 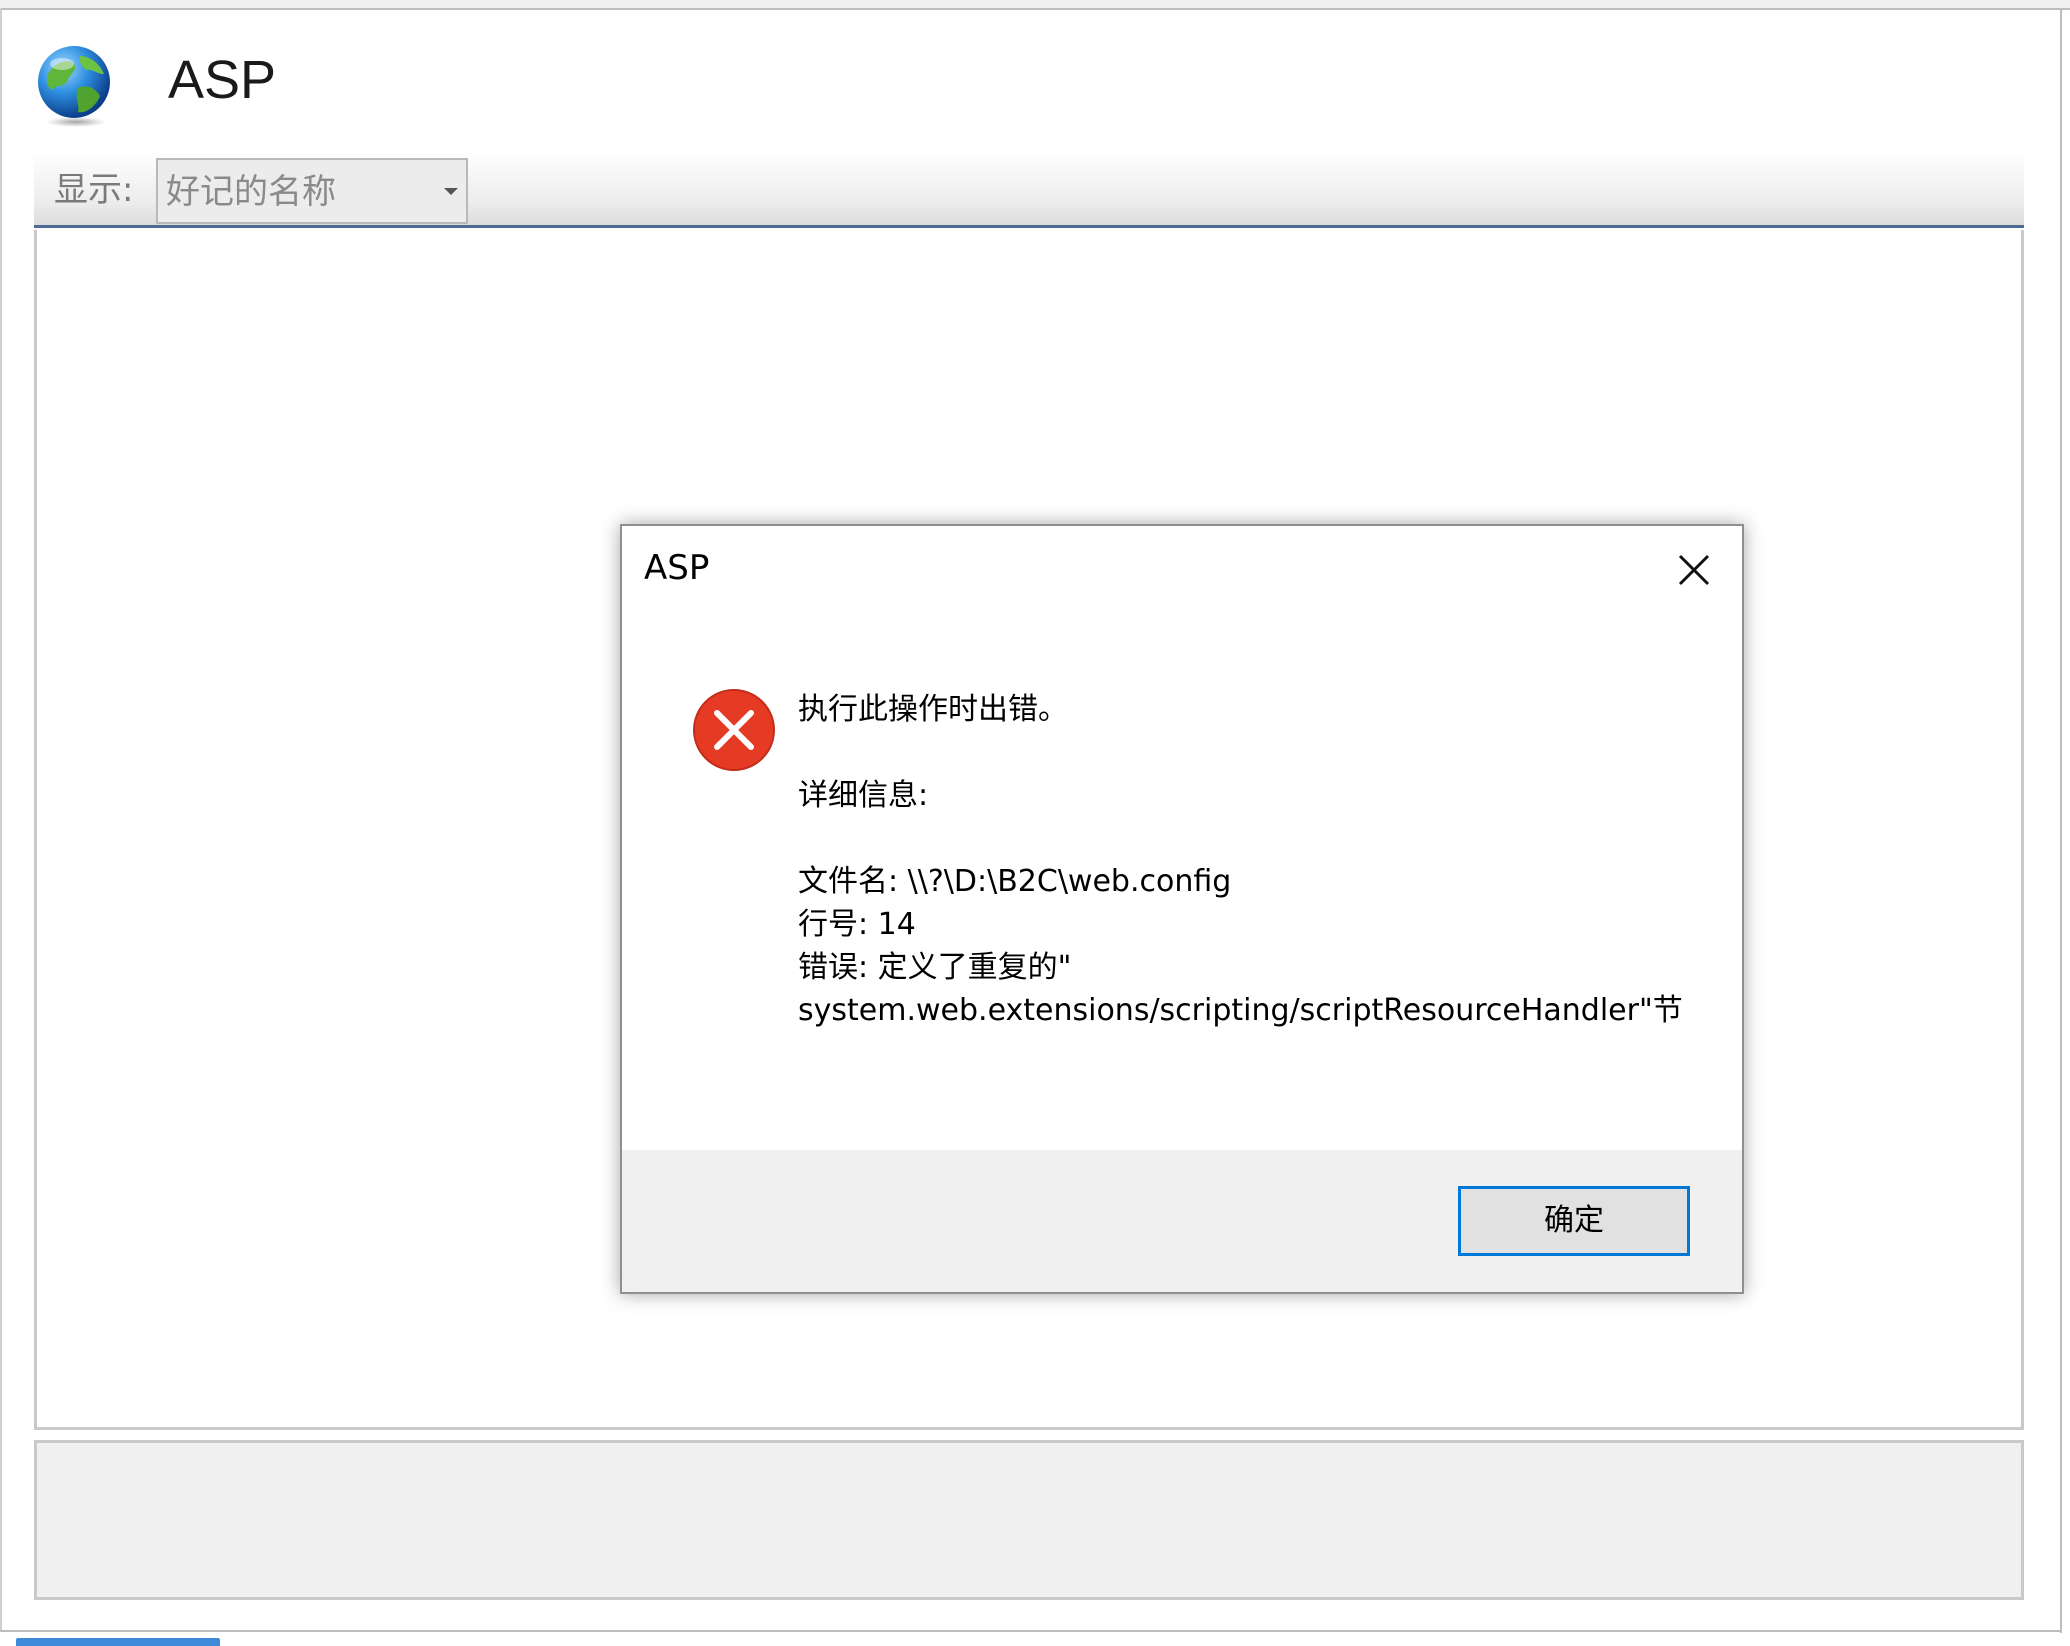 I want to click on error-line-1: 错误: 定义了重复的", so click(x=935, y=967).